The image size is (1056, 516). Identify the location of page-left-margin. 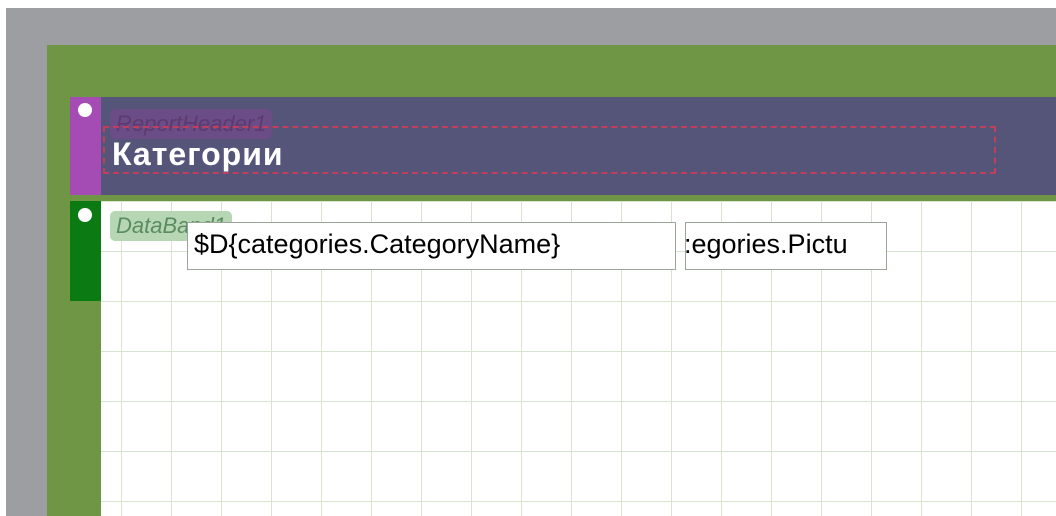
(85, 408).